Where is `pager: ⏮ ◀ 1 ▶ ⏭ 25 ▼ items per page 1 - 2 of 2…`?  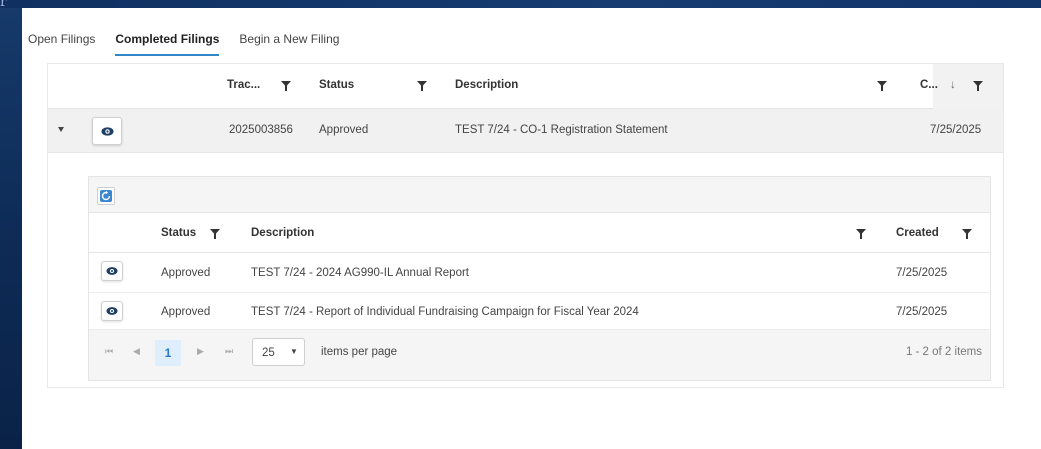
pager: ⏮ ◀ 1 ▶ ⏭ 25 ▼ items per page 1 - 2 of 2… is located at coordinates (539, 355).